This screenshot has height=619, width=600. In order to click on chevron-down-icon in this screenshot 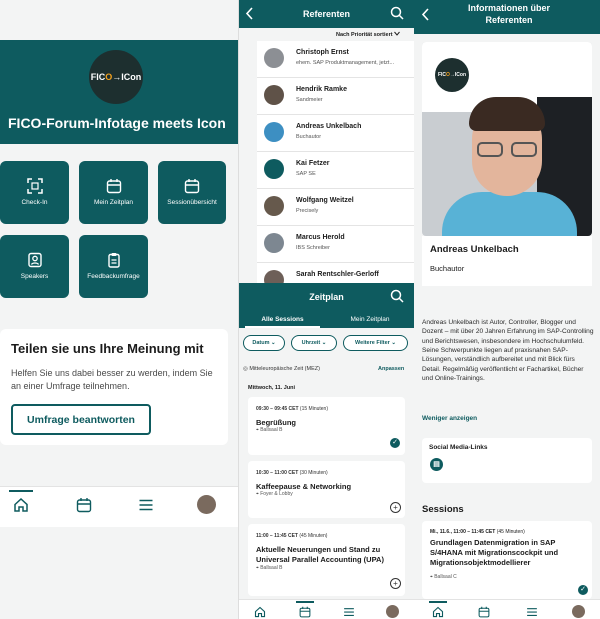, I will do `click(397, 33)`.